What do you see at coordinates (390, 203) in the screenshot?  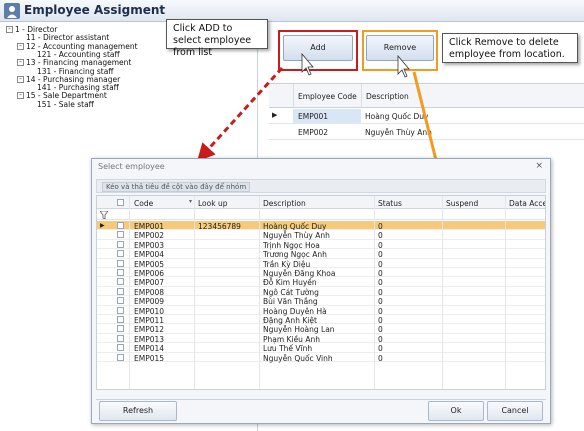 I see `header-status: Status` at bounding box center [390, 203].